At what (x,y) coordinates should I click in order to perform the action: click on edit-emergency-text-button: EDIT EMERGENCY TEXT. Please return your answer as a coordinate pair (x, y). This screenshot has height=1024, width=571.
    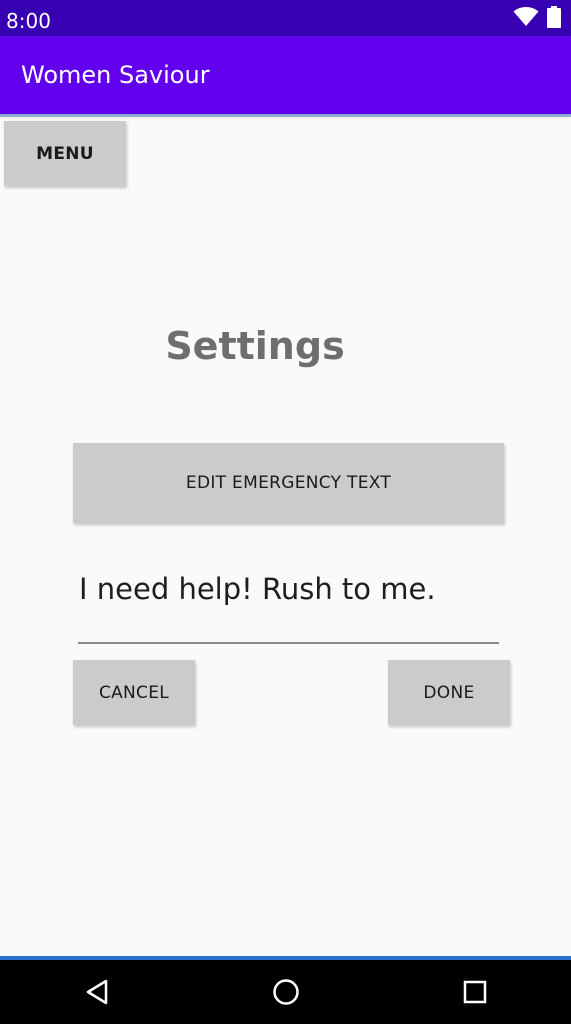
    Looking at the image, I should click on (288, 483).